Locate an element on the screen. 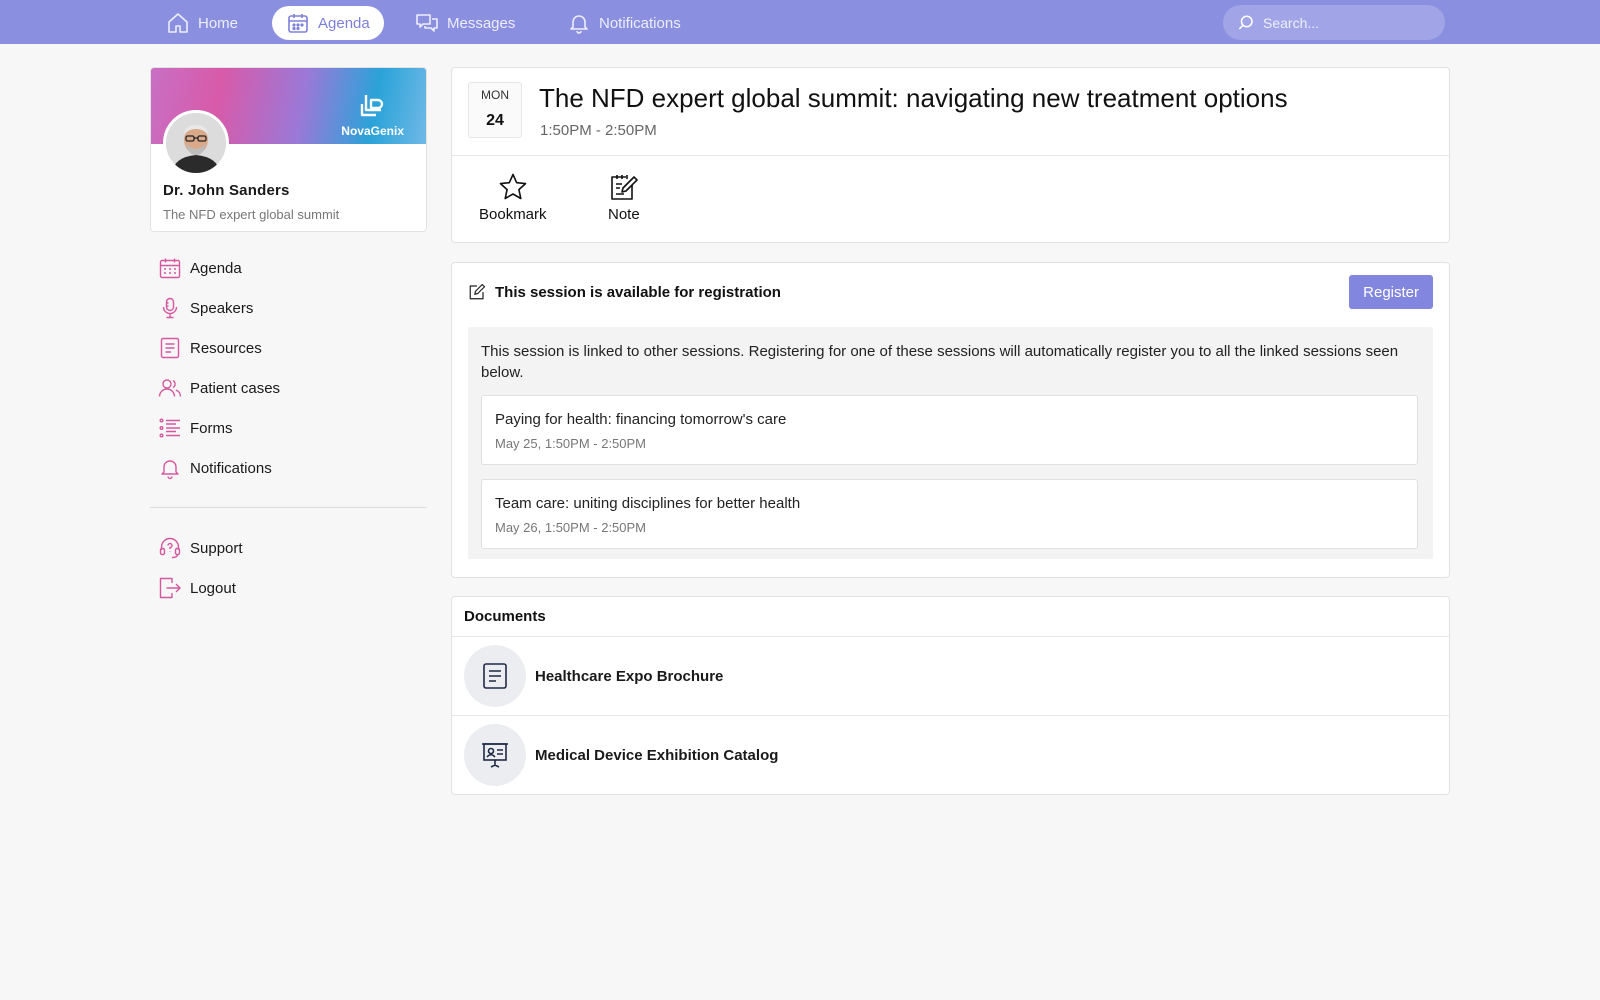  brand-logo: NovaGenix is located at coordinates (372, 114).